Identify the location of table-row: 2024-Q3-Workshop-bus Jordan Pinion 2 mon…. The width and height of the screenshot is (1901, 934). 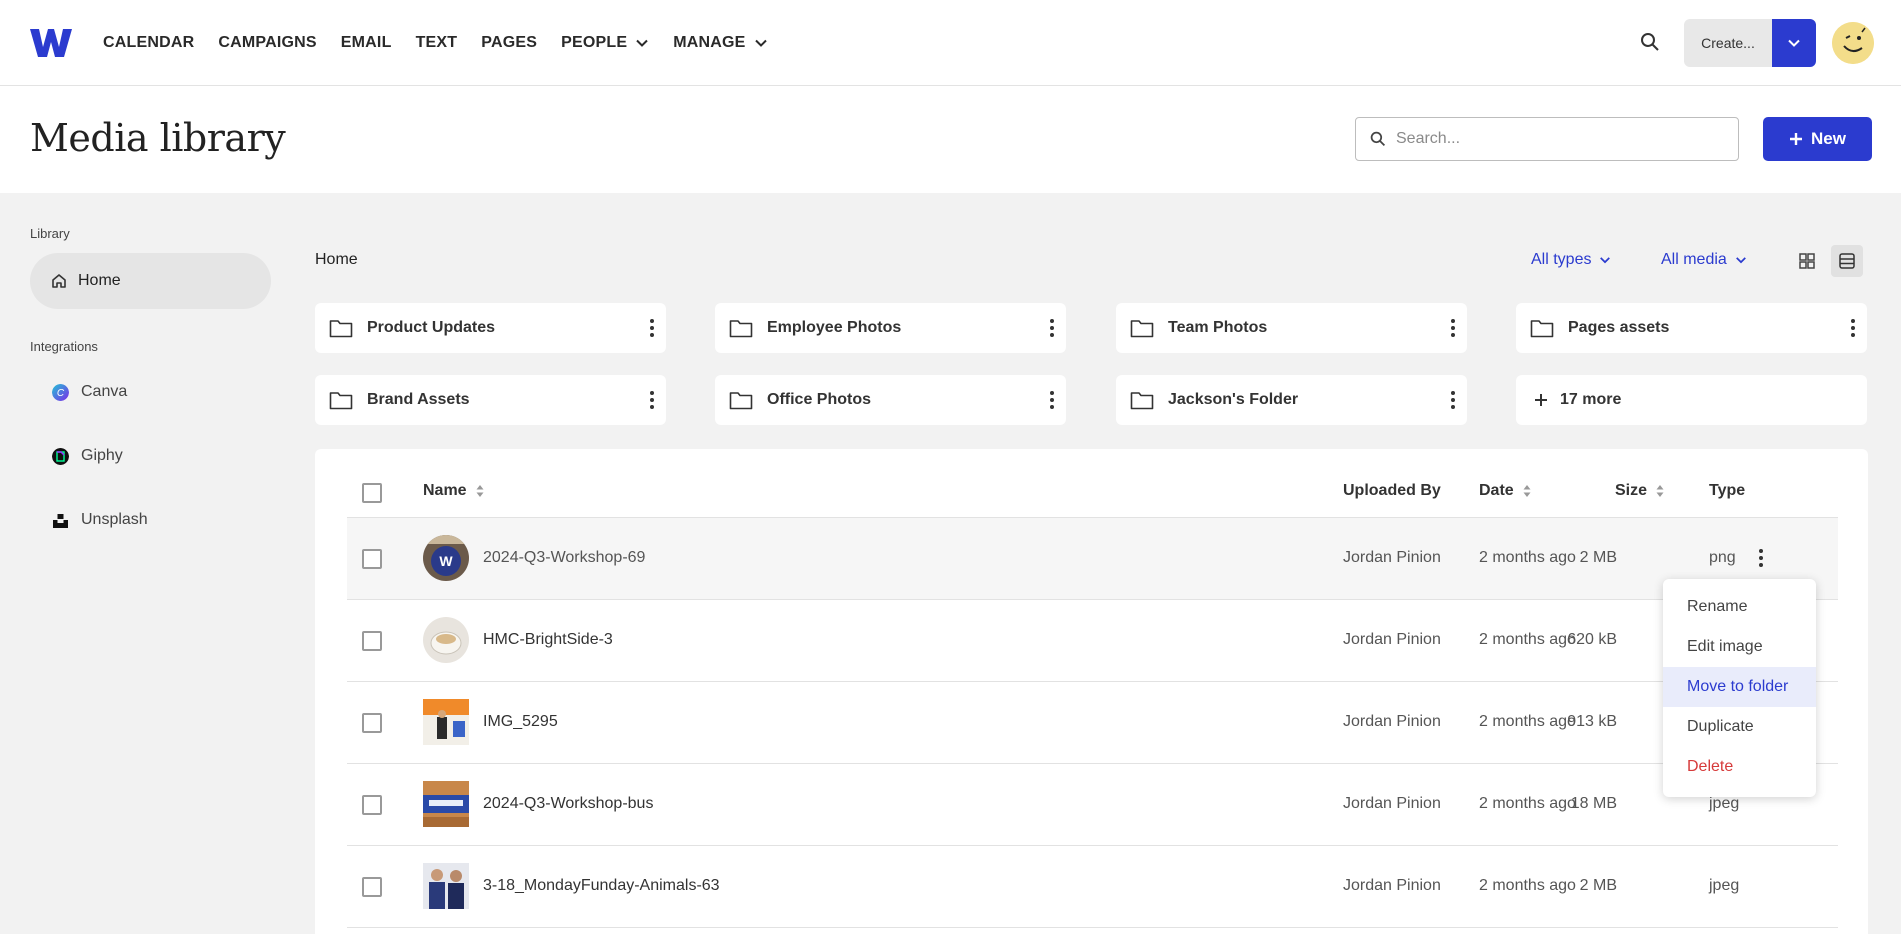
(1092, 805).